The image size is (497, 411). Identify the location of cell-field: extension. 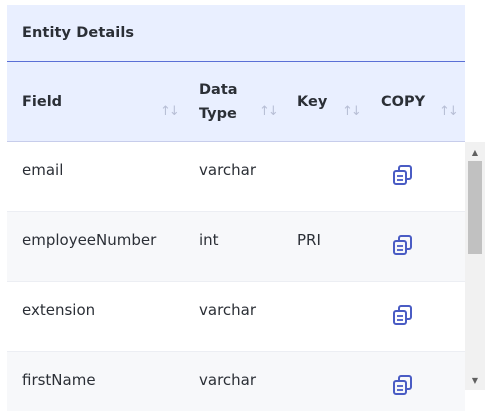
(59, 309).